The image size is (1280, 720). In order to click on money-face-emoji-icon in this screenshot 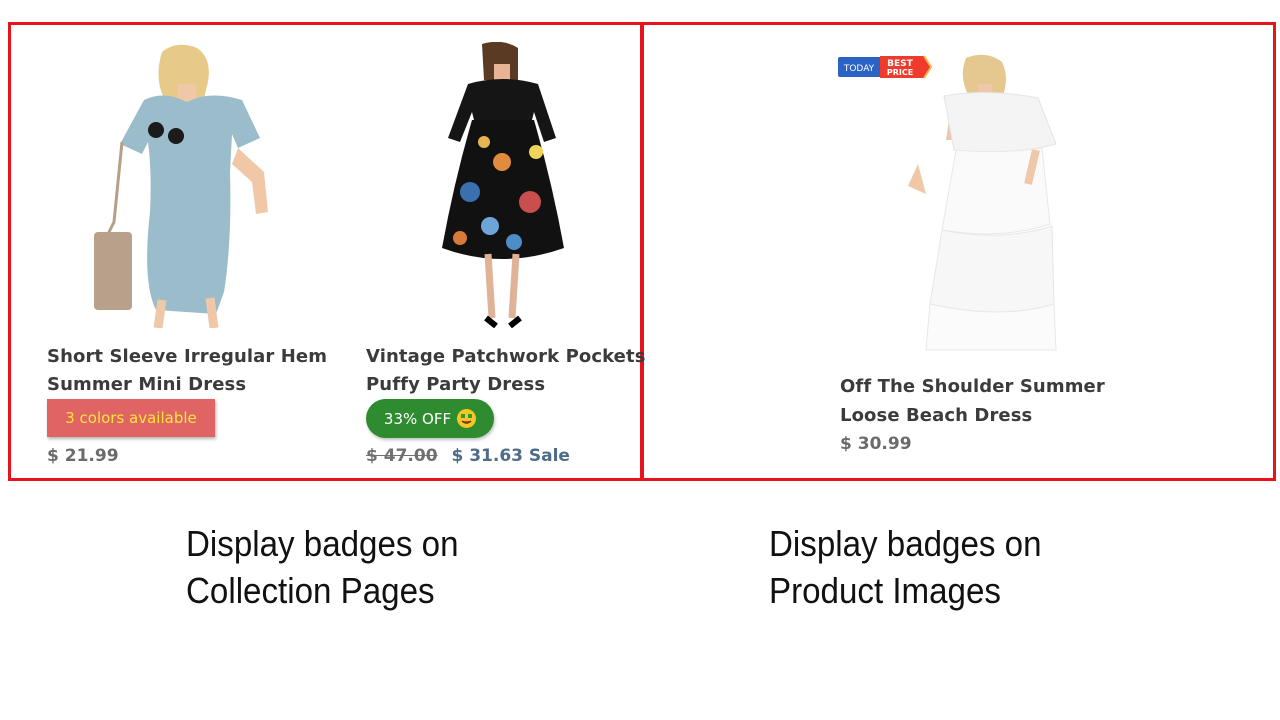, I will do `click(467, 418)`.